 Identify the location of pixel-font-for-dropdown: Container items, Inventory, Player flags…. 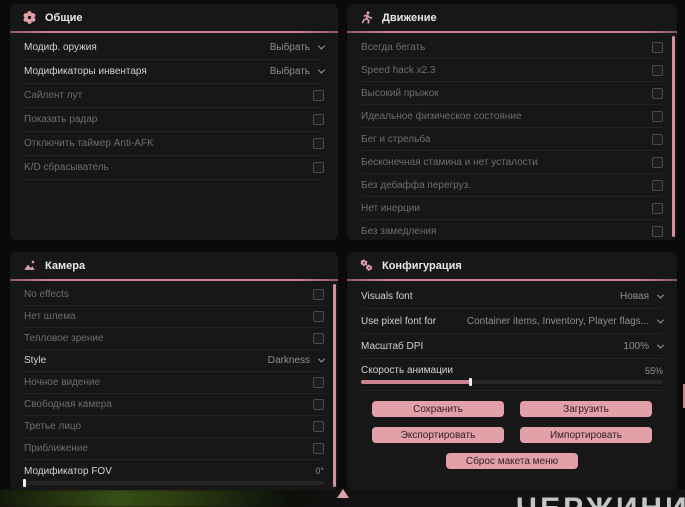
(565, 321).